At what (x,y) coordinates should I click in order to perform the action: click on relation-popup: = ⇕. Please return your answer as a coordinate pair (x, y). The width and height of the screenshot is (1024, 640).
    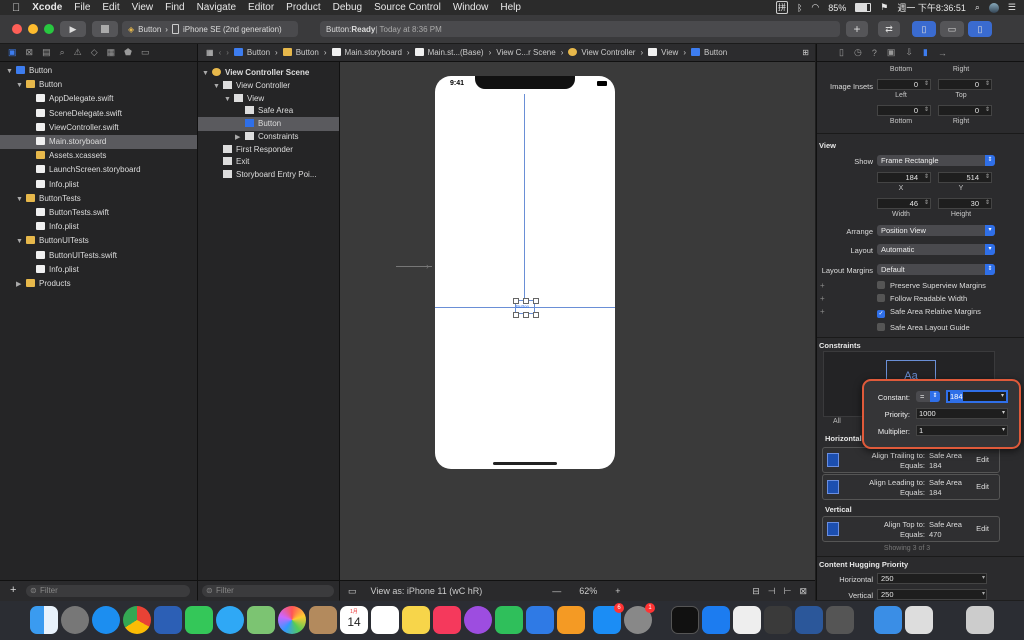
    Looking at the image, I should click on (928, 396).